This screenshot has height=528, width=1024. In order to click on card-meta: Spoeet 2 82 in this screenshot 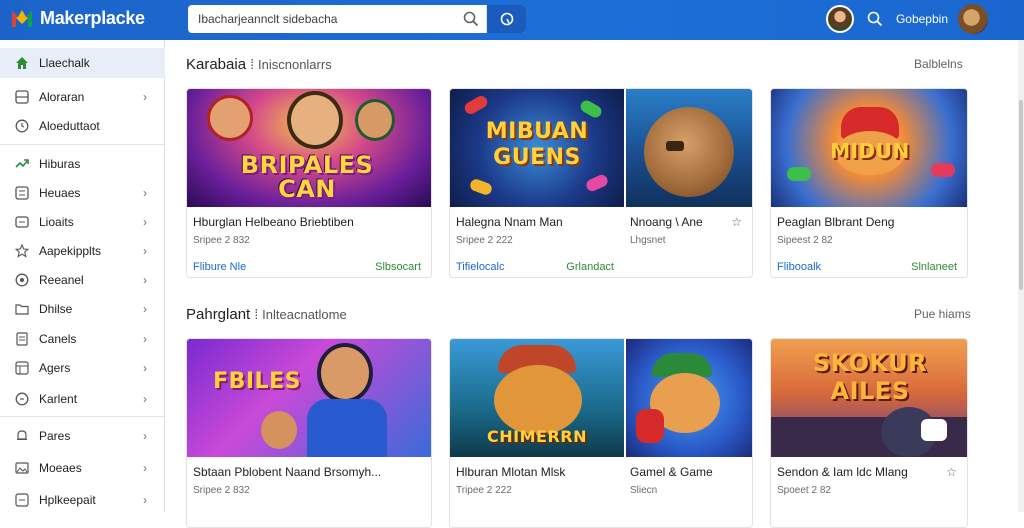, I will do `click(804, 490)`.